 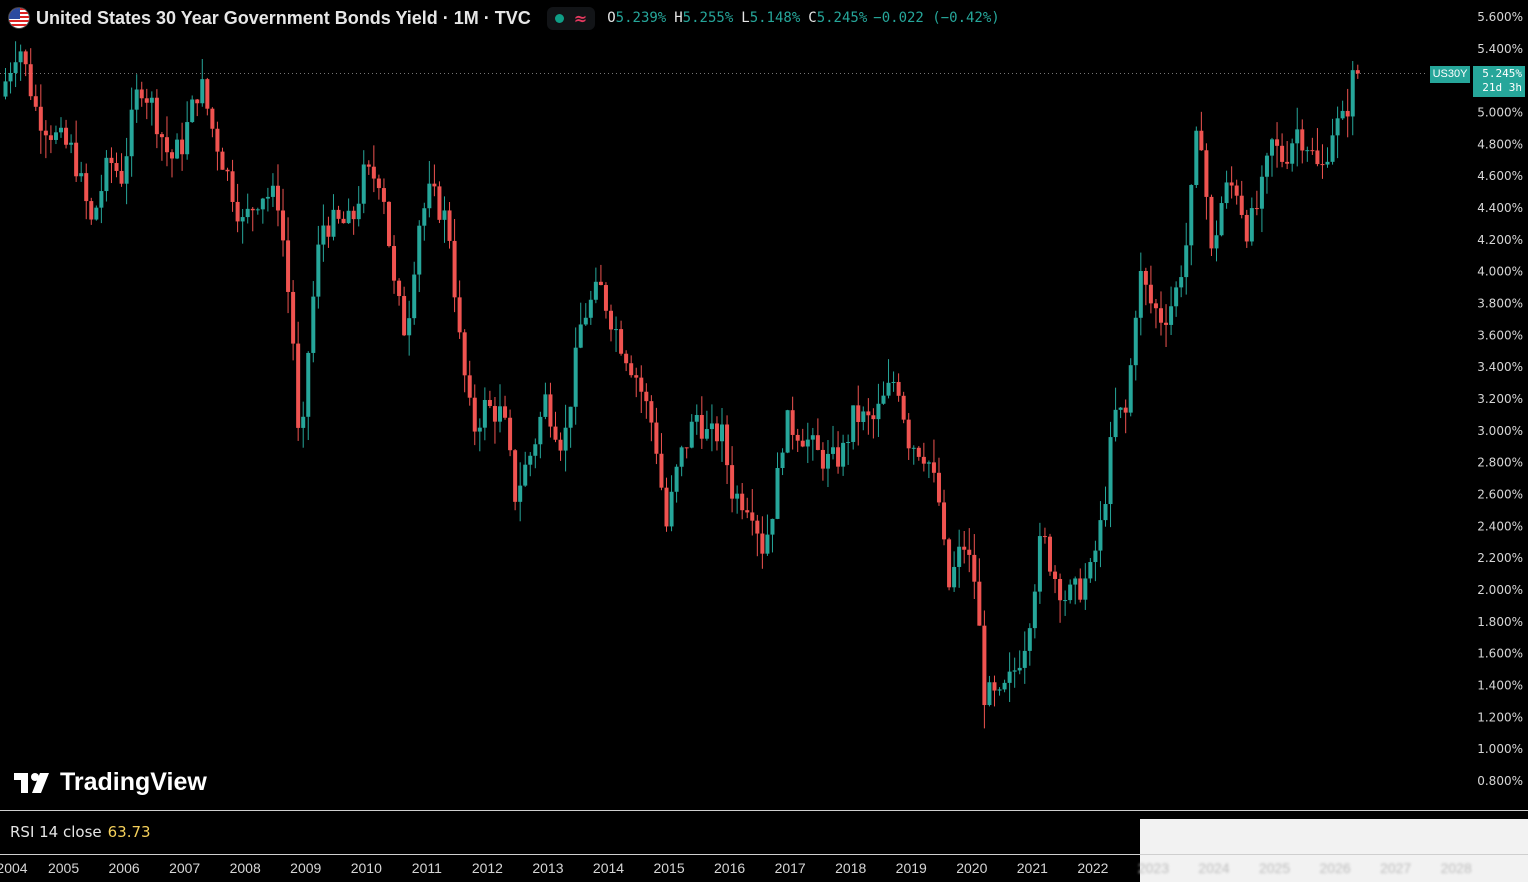 I want to click on status-pill: ≈, so click(x=571, y=18).